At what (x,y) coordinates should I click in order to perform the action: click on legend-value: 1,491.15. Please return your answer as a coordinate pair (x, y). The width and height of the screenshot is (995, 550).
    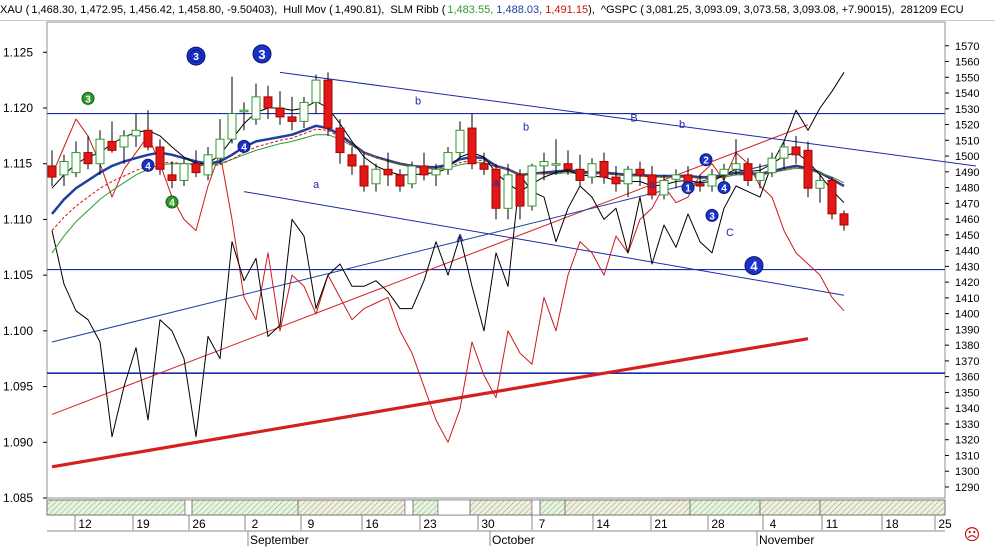
    Looking at the image, I should click on (567, 10).